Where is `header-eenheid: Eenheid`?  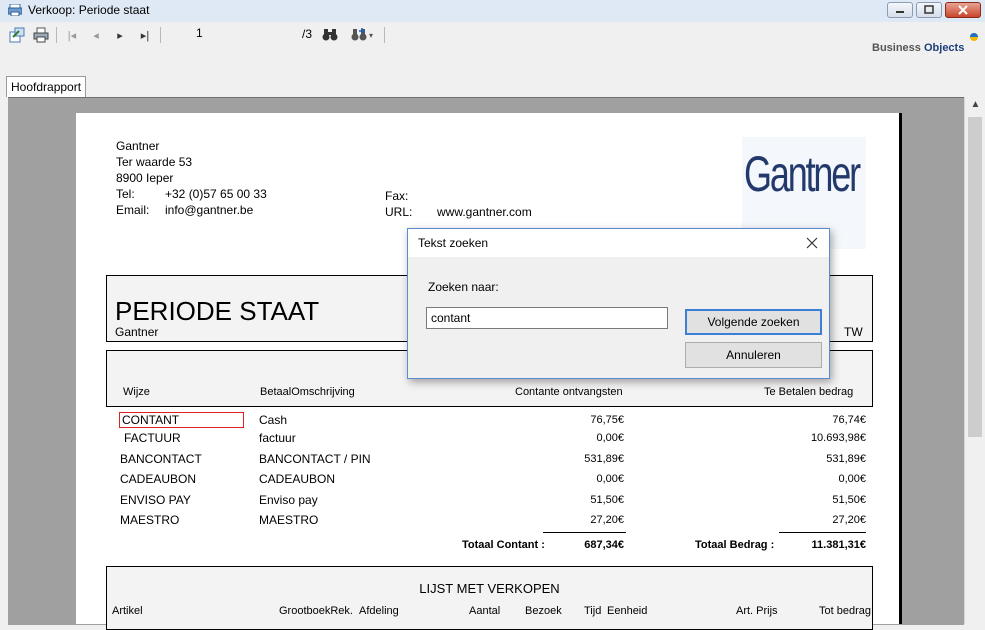
header-eenheid: Eenheid is located at coordinates (627, 611).